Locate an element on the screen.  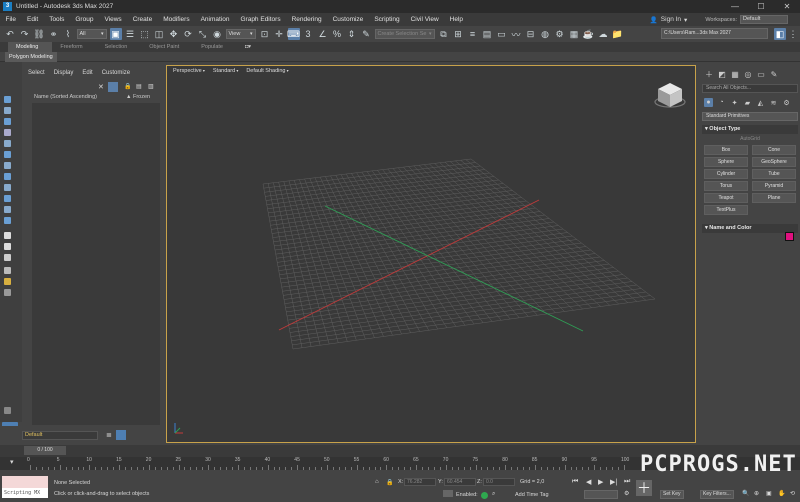
display-containers-icon is located at coordinates (7, 209).